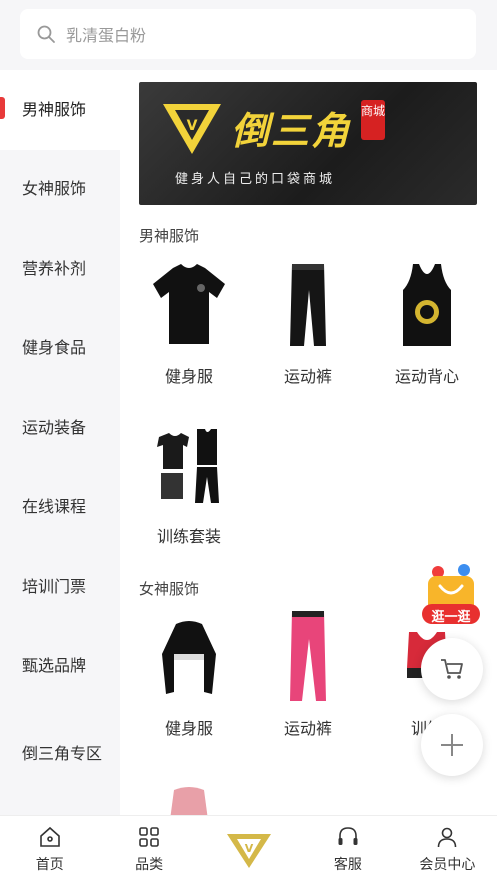  I want to click on search-placeholder: 乳清蛋白粉, so click(106, 35).